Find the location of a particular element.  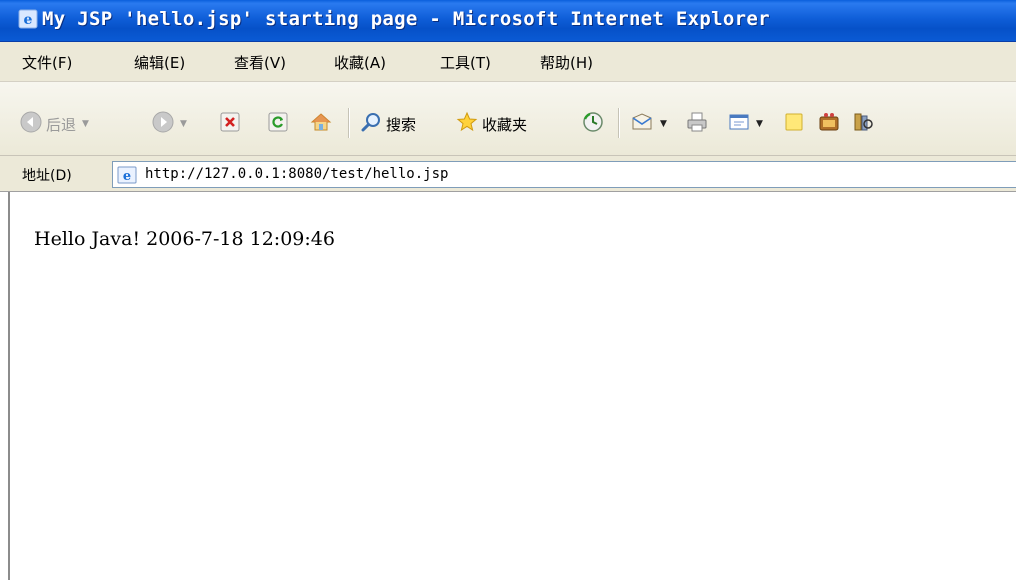

discuss-button is located at coordinates (794, 124).